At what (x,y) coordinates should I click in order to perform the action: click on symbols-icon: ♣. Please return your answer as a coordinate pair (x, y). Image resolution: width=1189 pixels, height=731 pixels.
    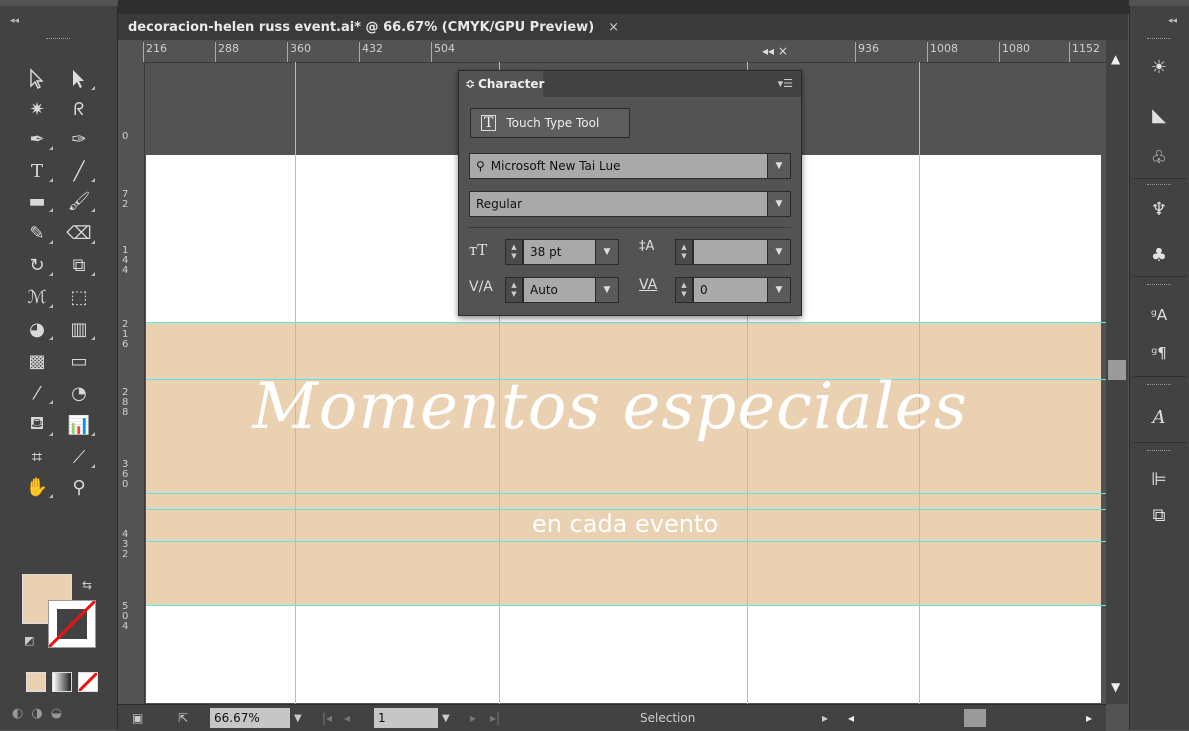
    Looking at the image, I should click on (1159, 255).